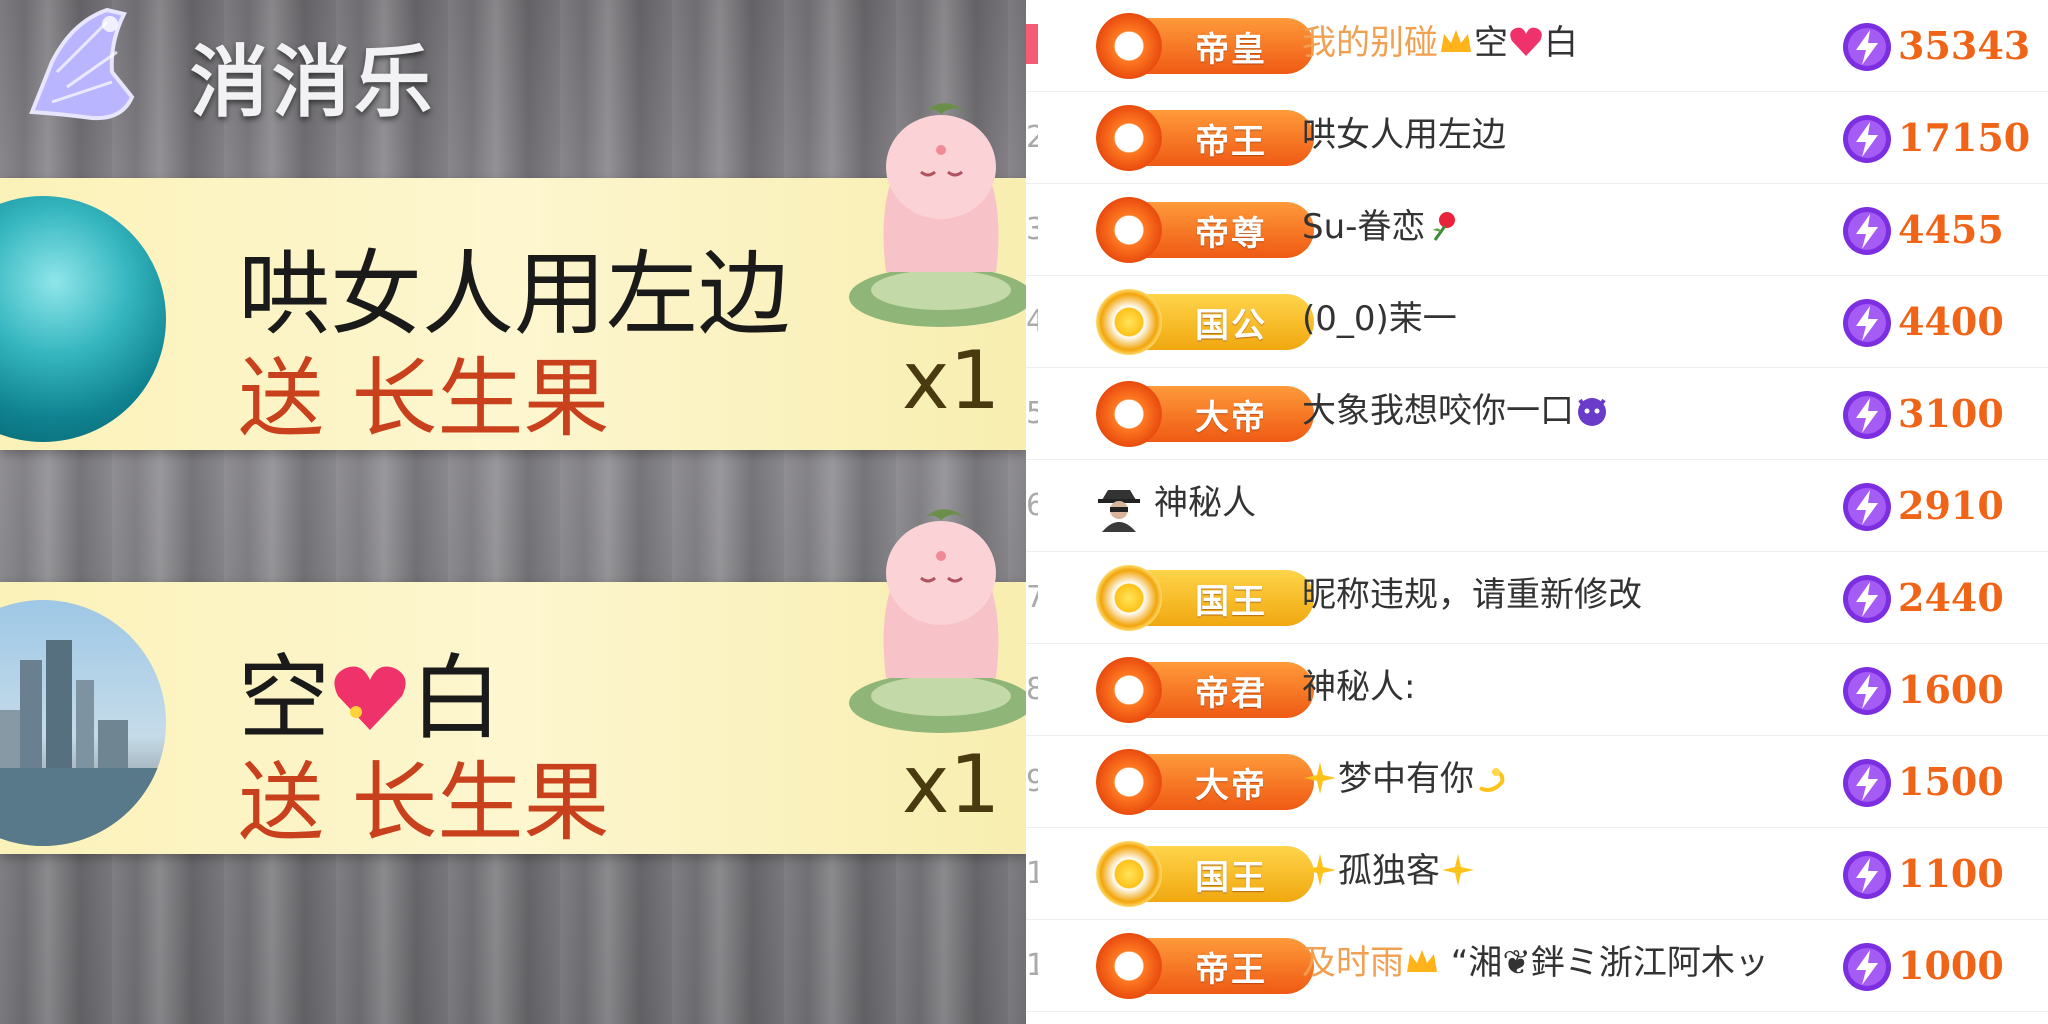 The height and width of the screenshot is (1024, 2048). I want to click on user-nickname: 哄女人用左边, so click(1404, 138).